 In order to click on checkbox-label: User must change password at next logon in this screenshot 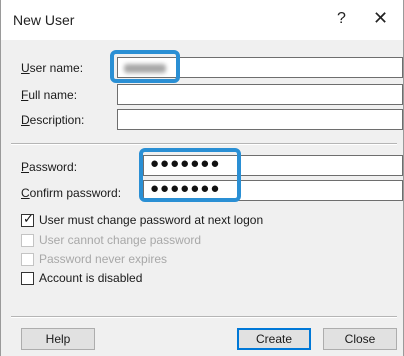, I will do `click(151, 220)`.